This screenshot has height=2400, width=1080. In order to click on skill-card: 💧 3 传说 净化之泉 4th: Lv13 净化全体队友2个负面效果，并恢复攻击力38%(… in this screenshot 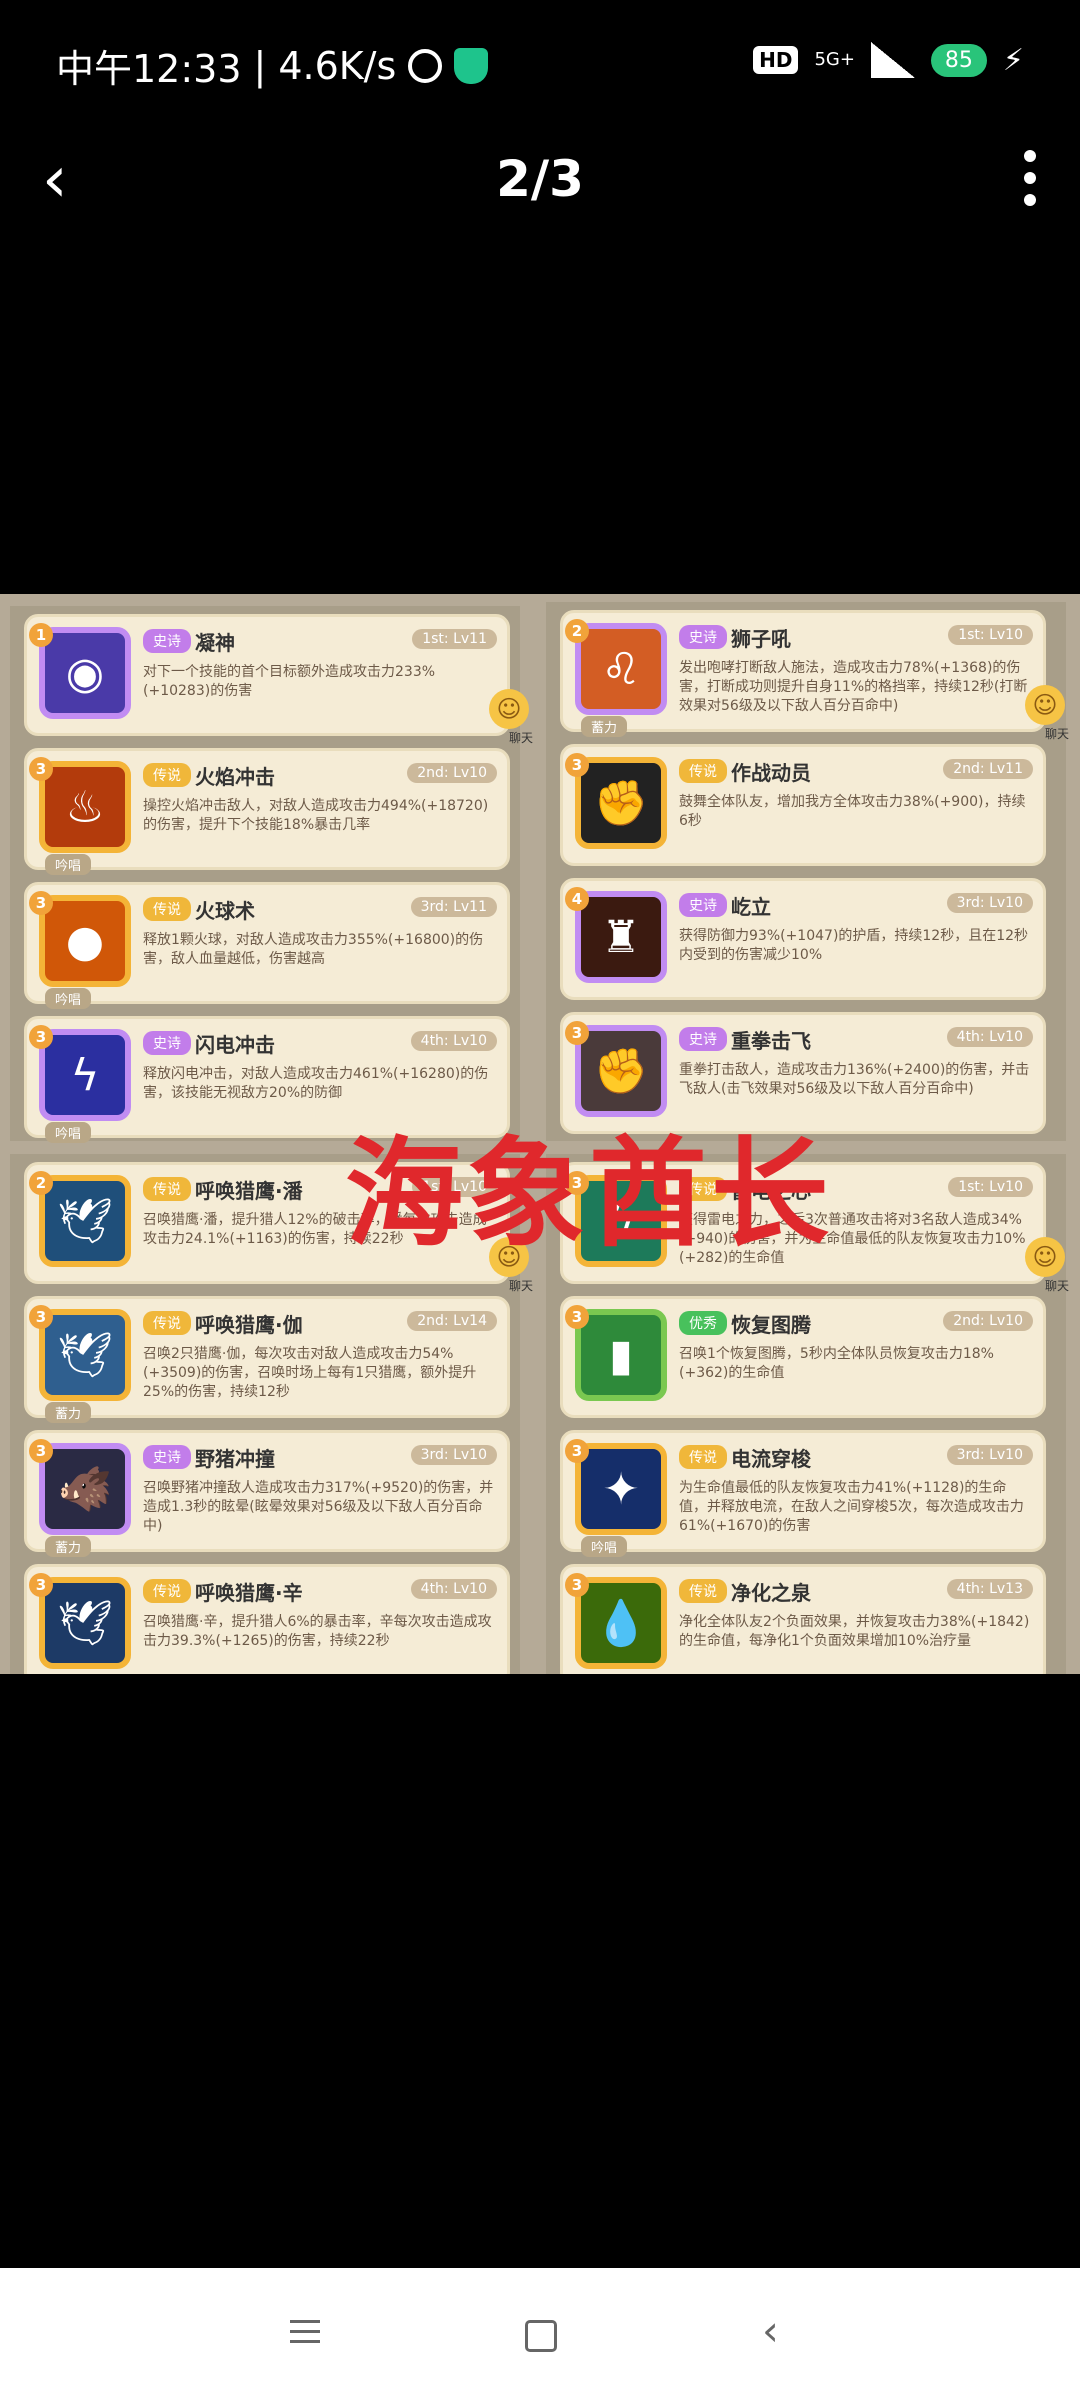, I will do `click(803, 1619)`.